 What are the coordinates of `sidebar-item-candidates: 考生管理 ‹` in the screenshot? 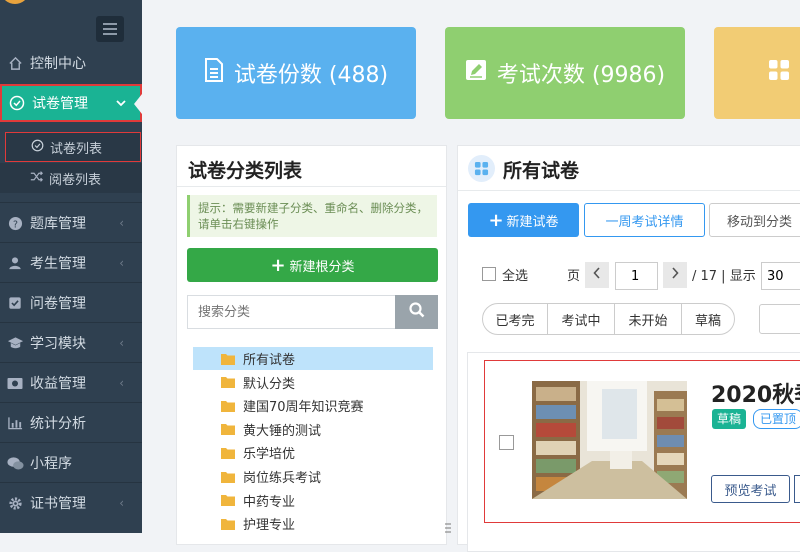 It's located at (71, 263).